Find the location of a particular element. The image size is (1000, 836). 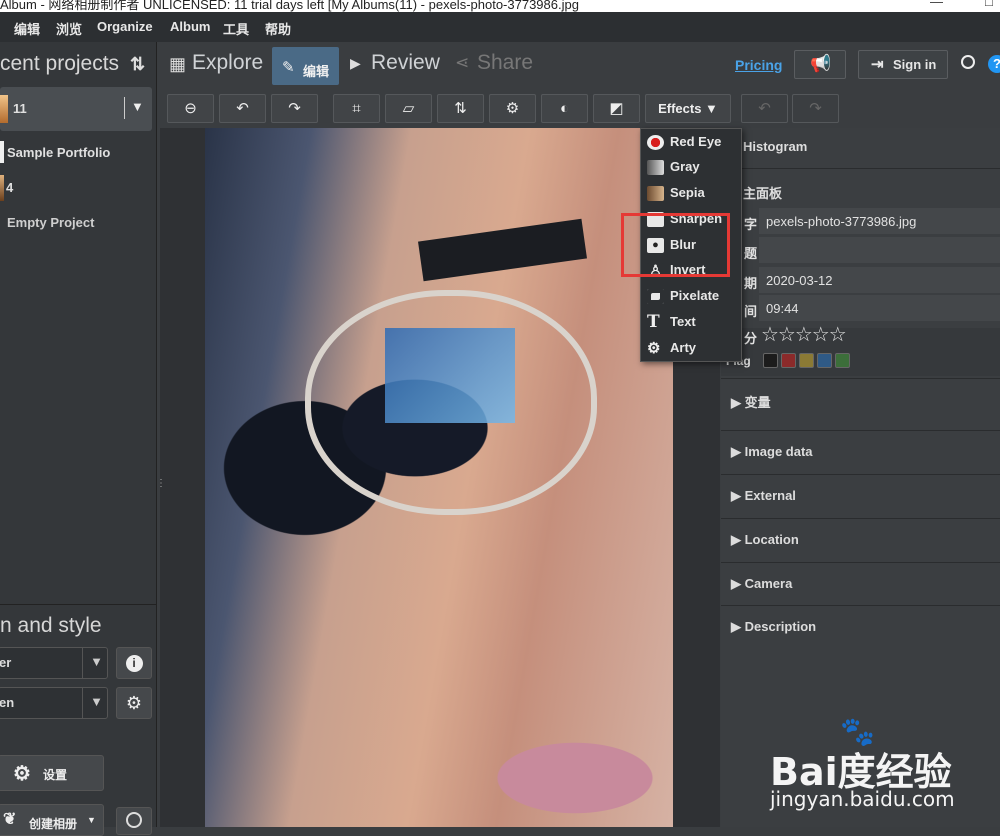

menu-browse: 浏览 is located at coordinates (69, 28).